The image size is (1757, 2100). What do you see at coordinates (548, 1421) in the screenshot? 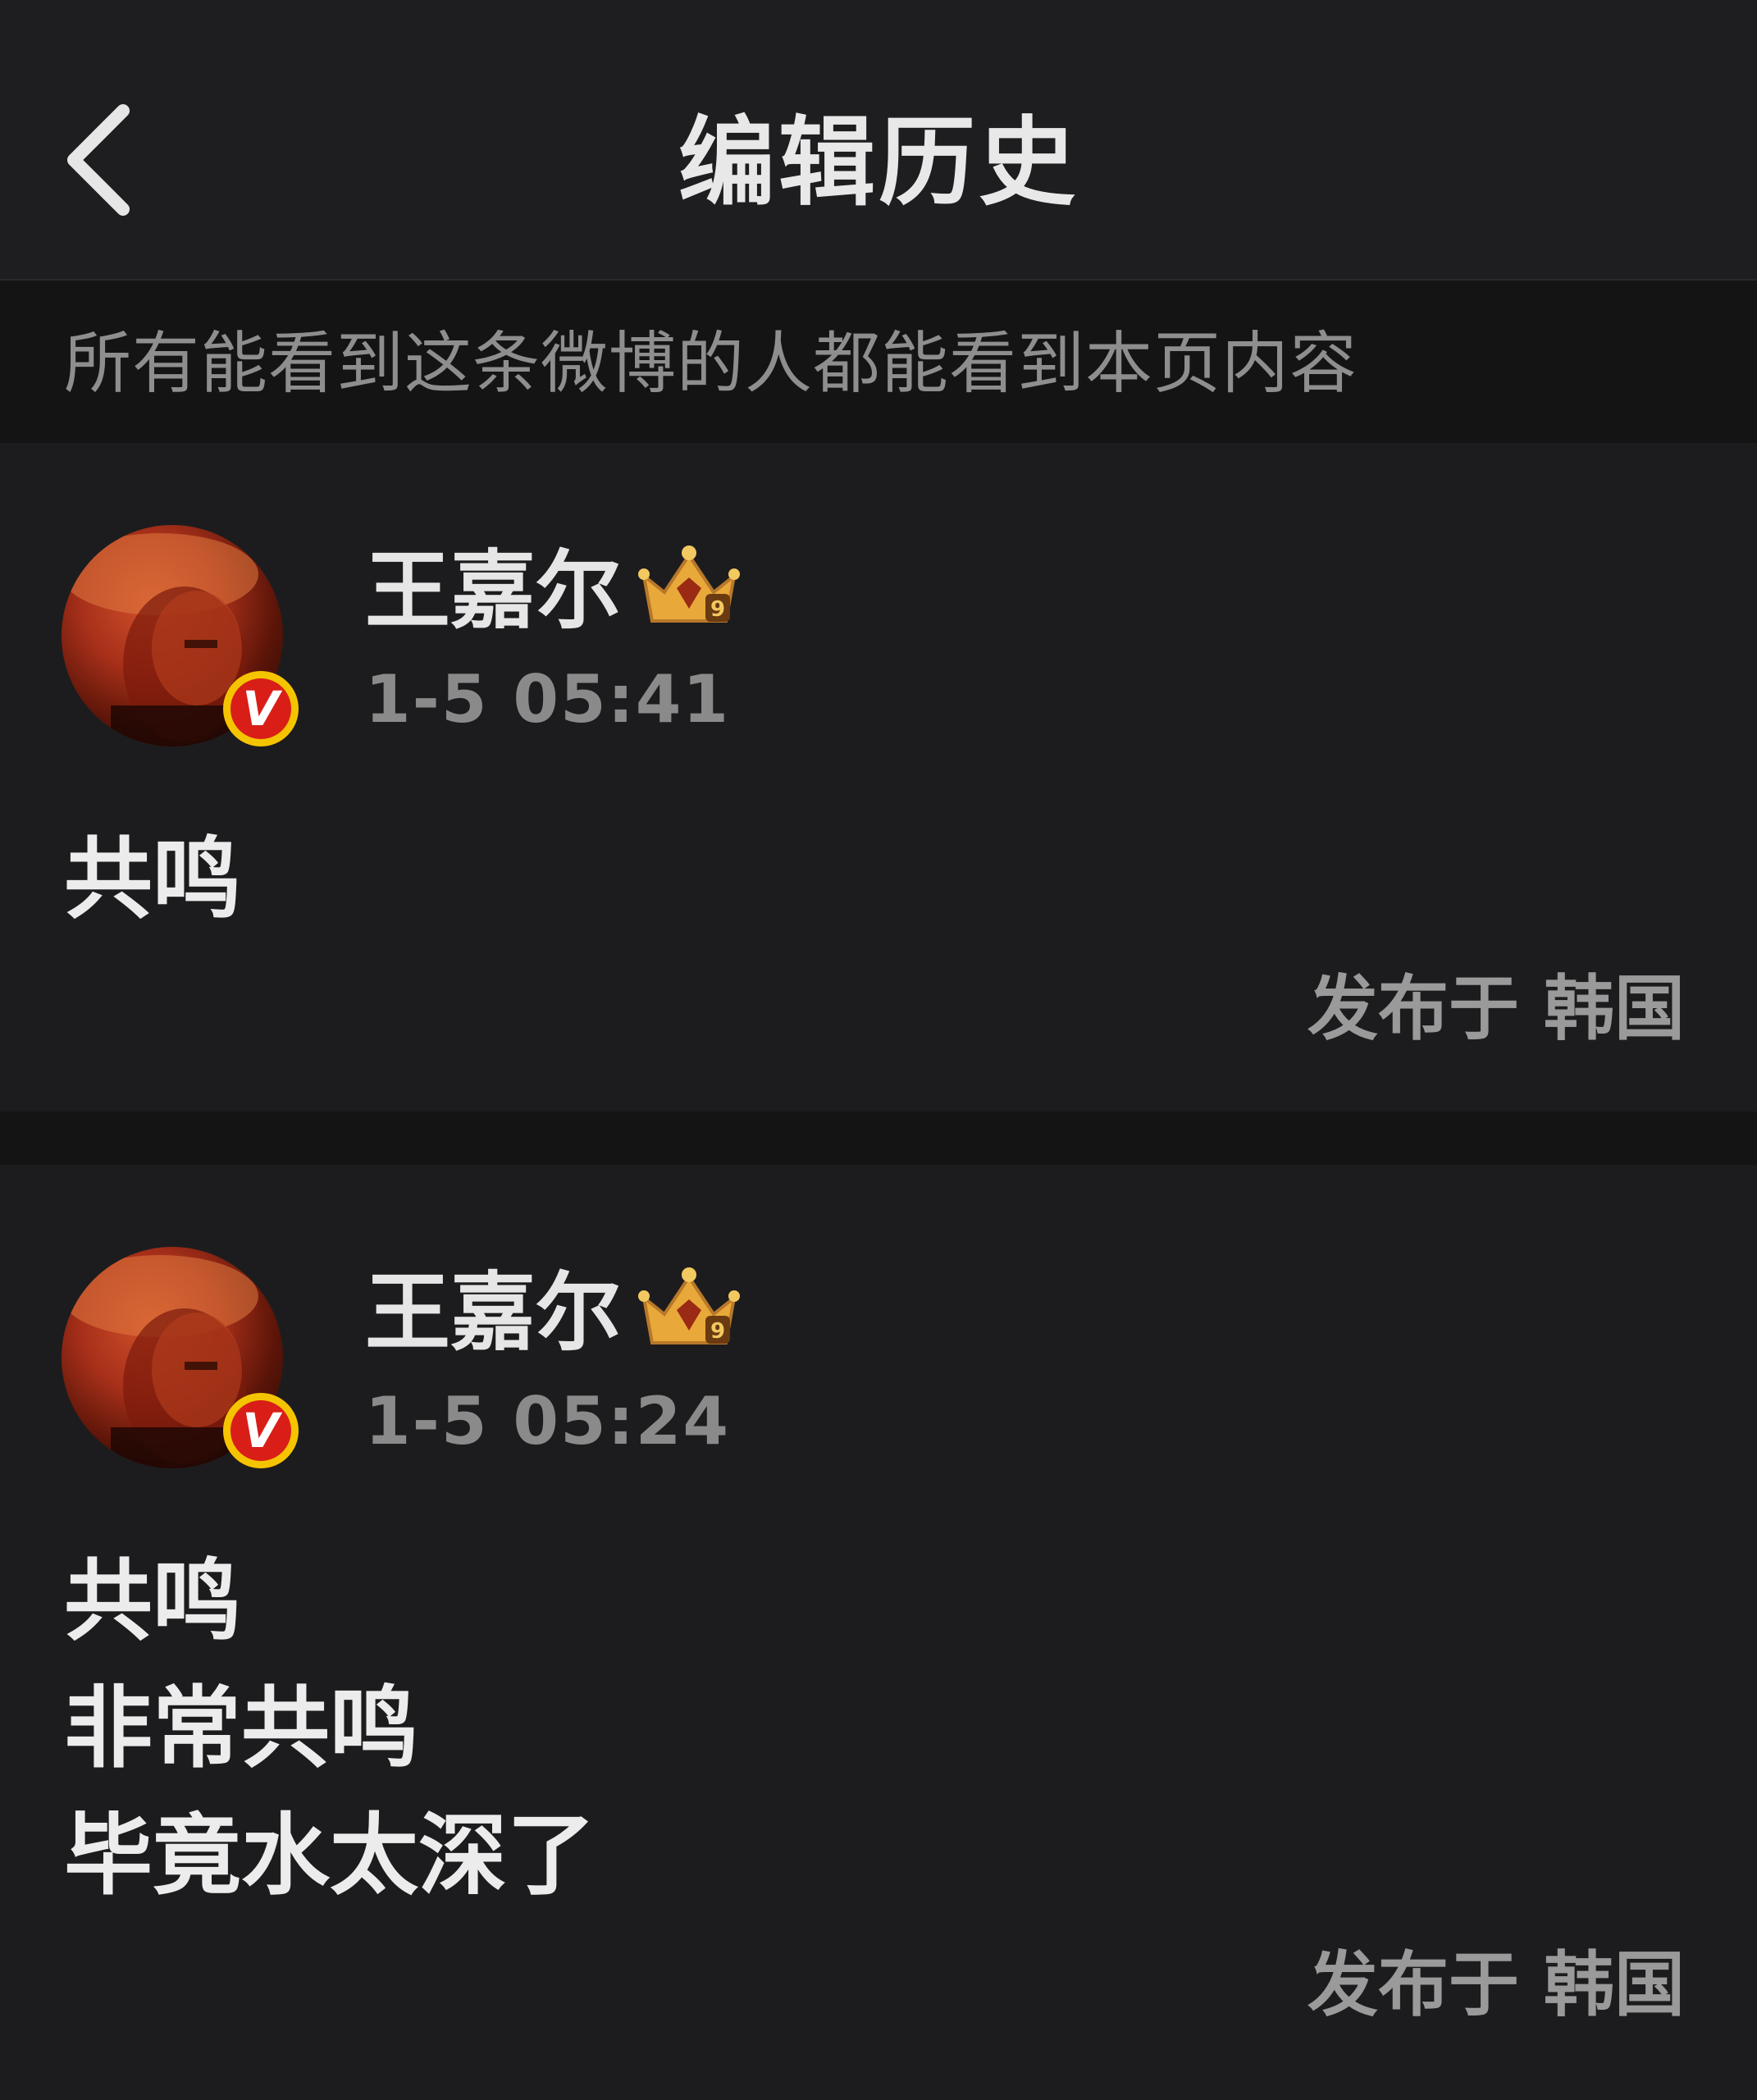
I see `timestamp: 1-5 05:24` at bounding box center [548, 1421].